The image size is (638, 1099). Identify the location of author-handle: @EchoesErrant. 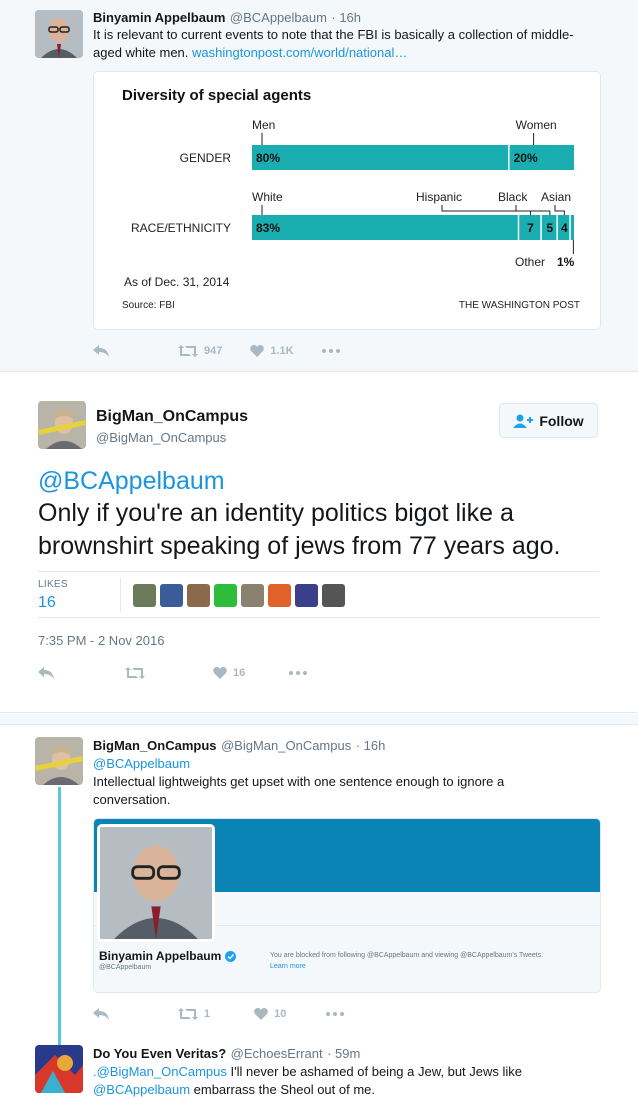
(277, 1053).